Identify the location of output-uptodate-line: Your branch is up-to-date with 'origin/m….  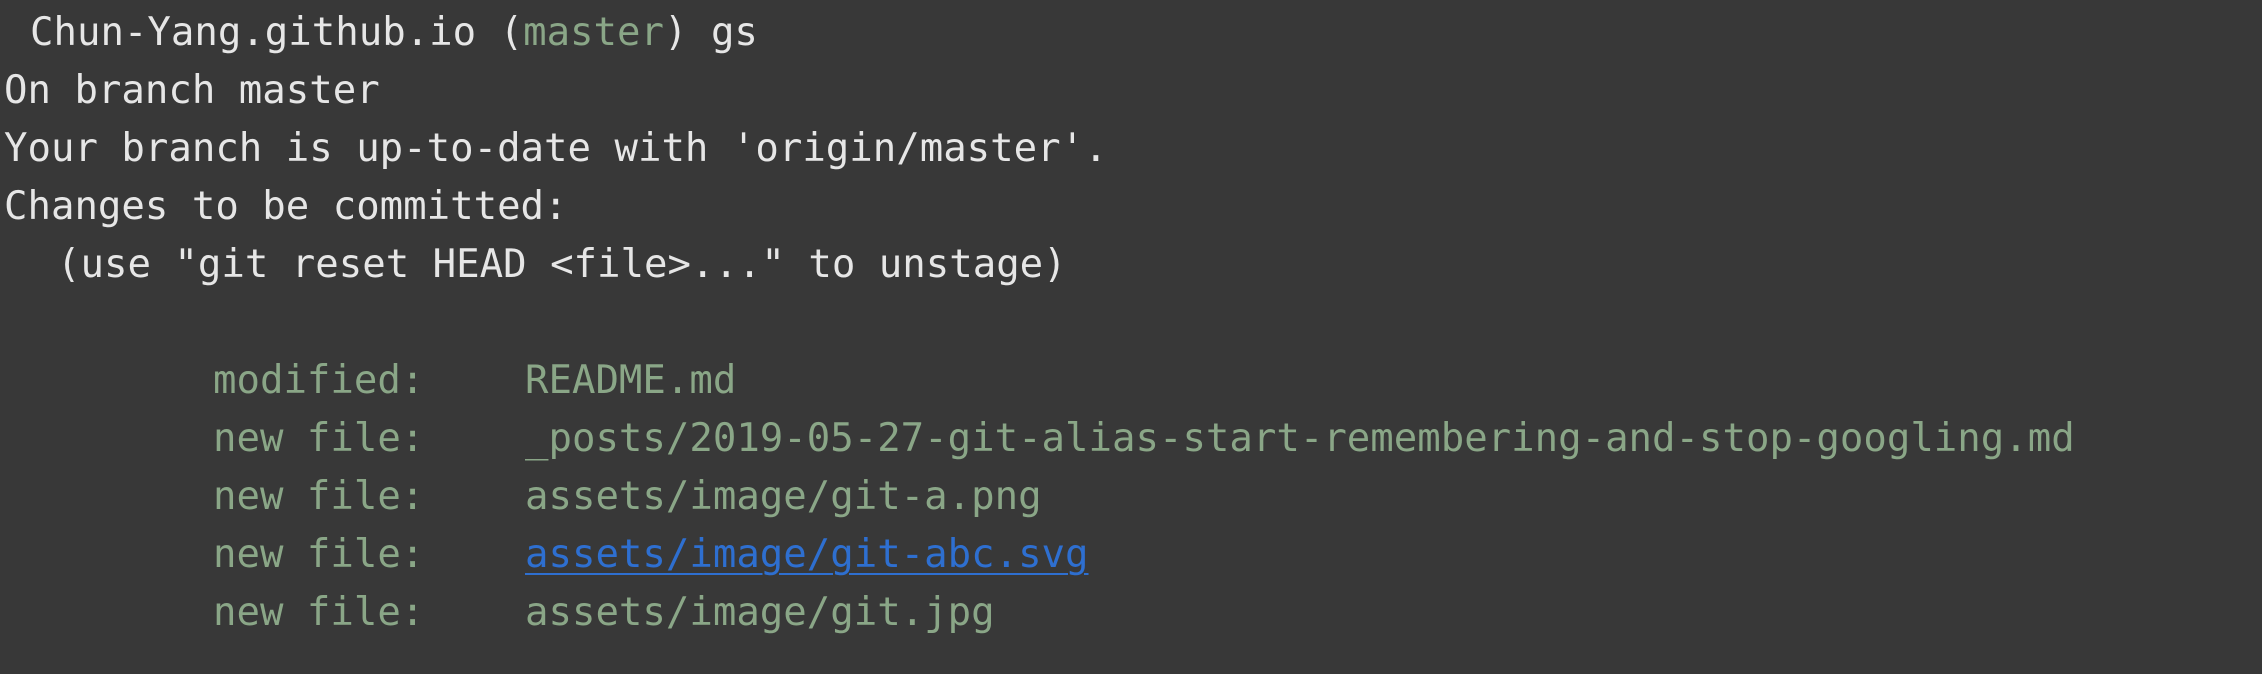
(556, 148).